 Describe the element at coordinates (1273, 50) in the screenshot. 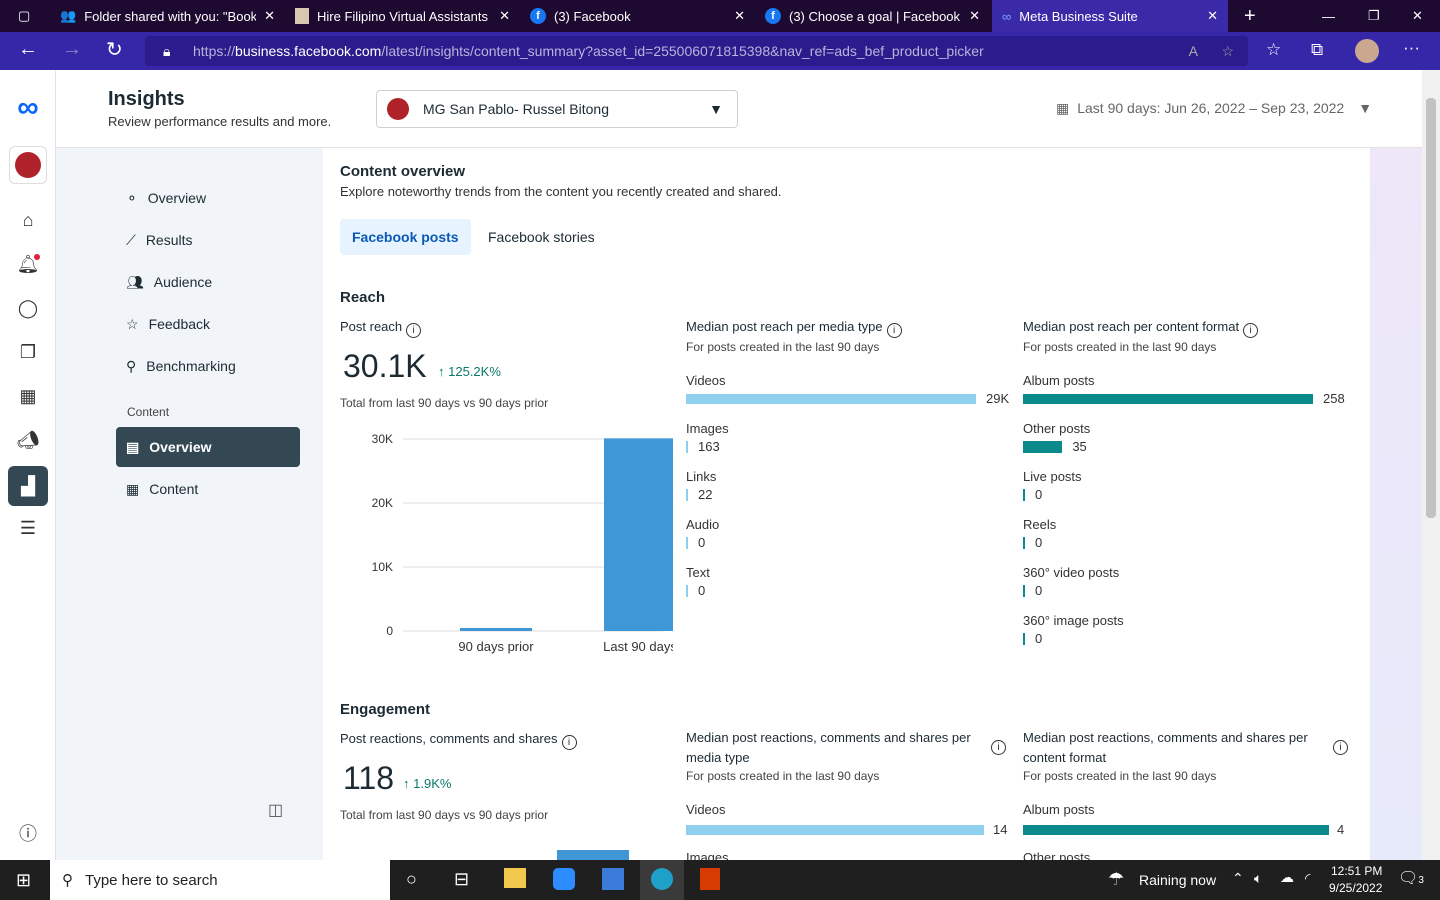

I see `favorites-icon: ☆` at that location.